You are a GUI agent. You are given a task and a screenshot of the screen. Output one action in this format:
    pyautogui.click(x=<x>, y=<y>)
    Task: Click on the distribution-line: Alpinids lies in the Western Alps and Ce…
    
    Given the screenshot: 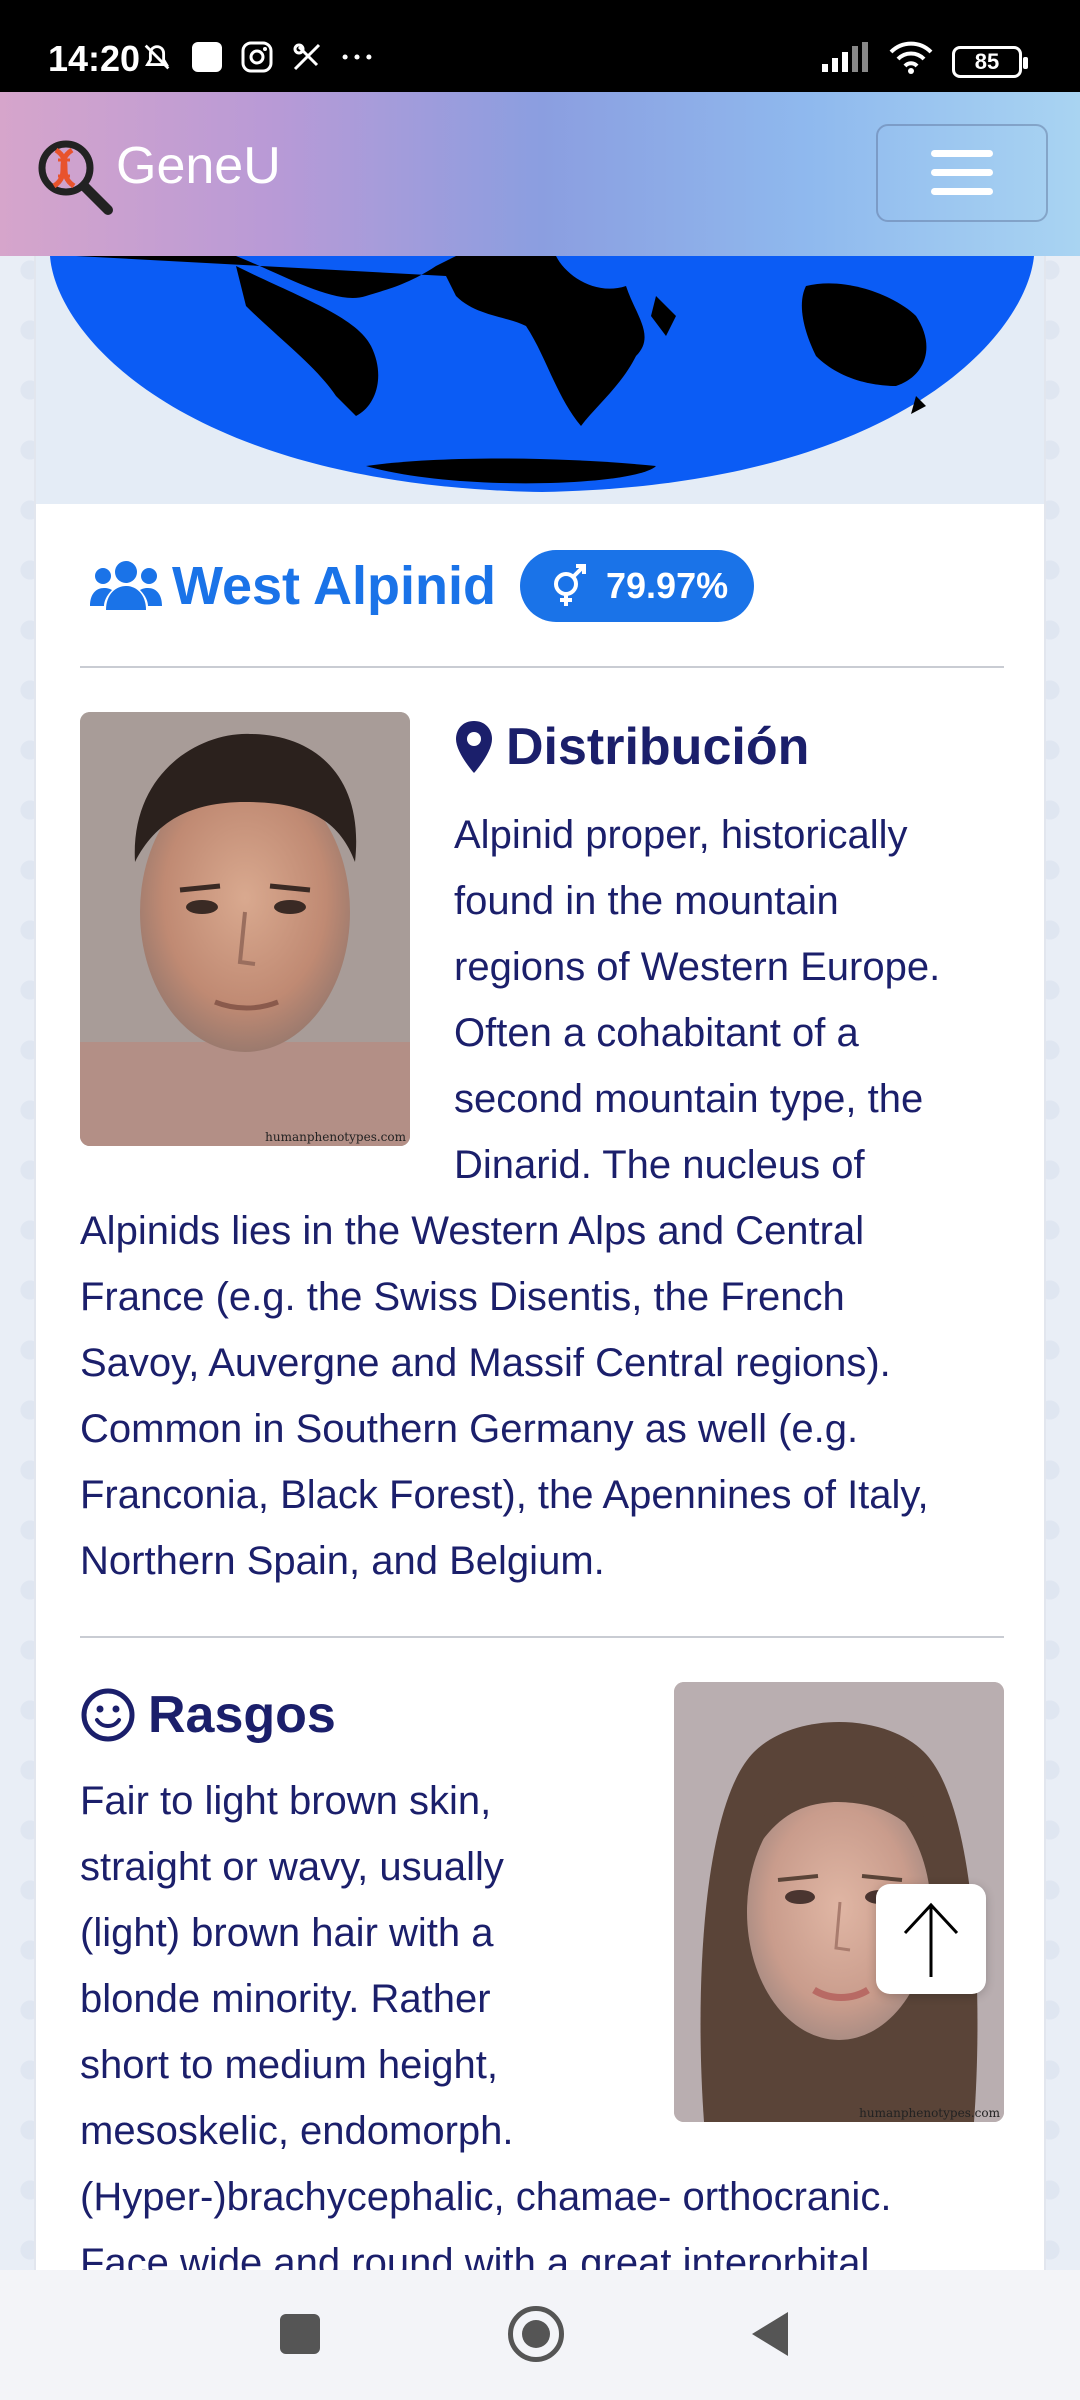 What is the action you would take?
    pyautogui.click(x=472, y=1231)
    